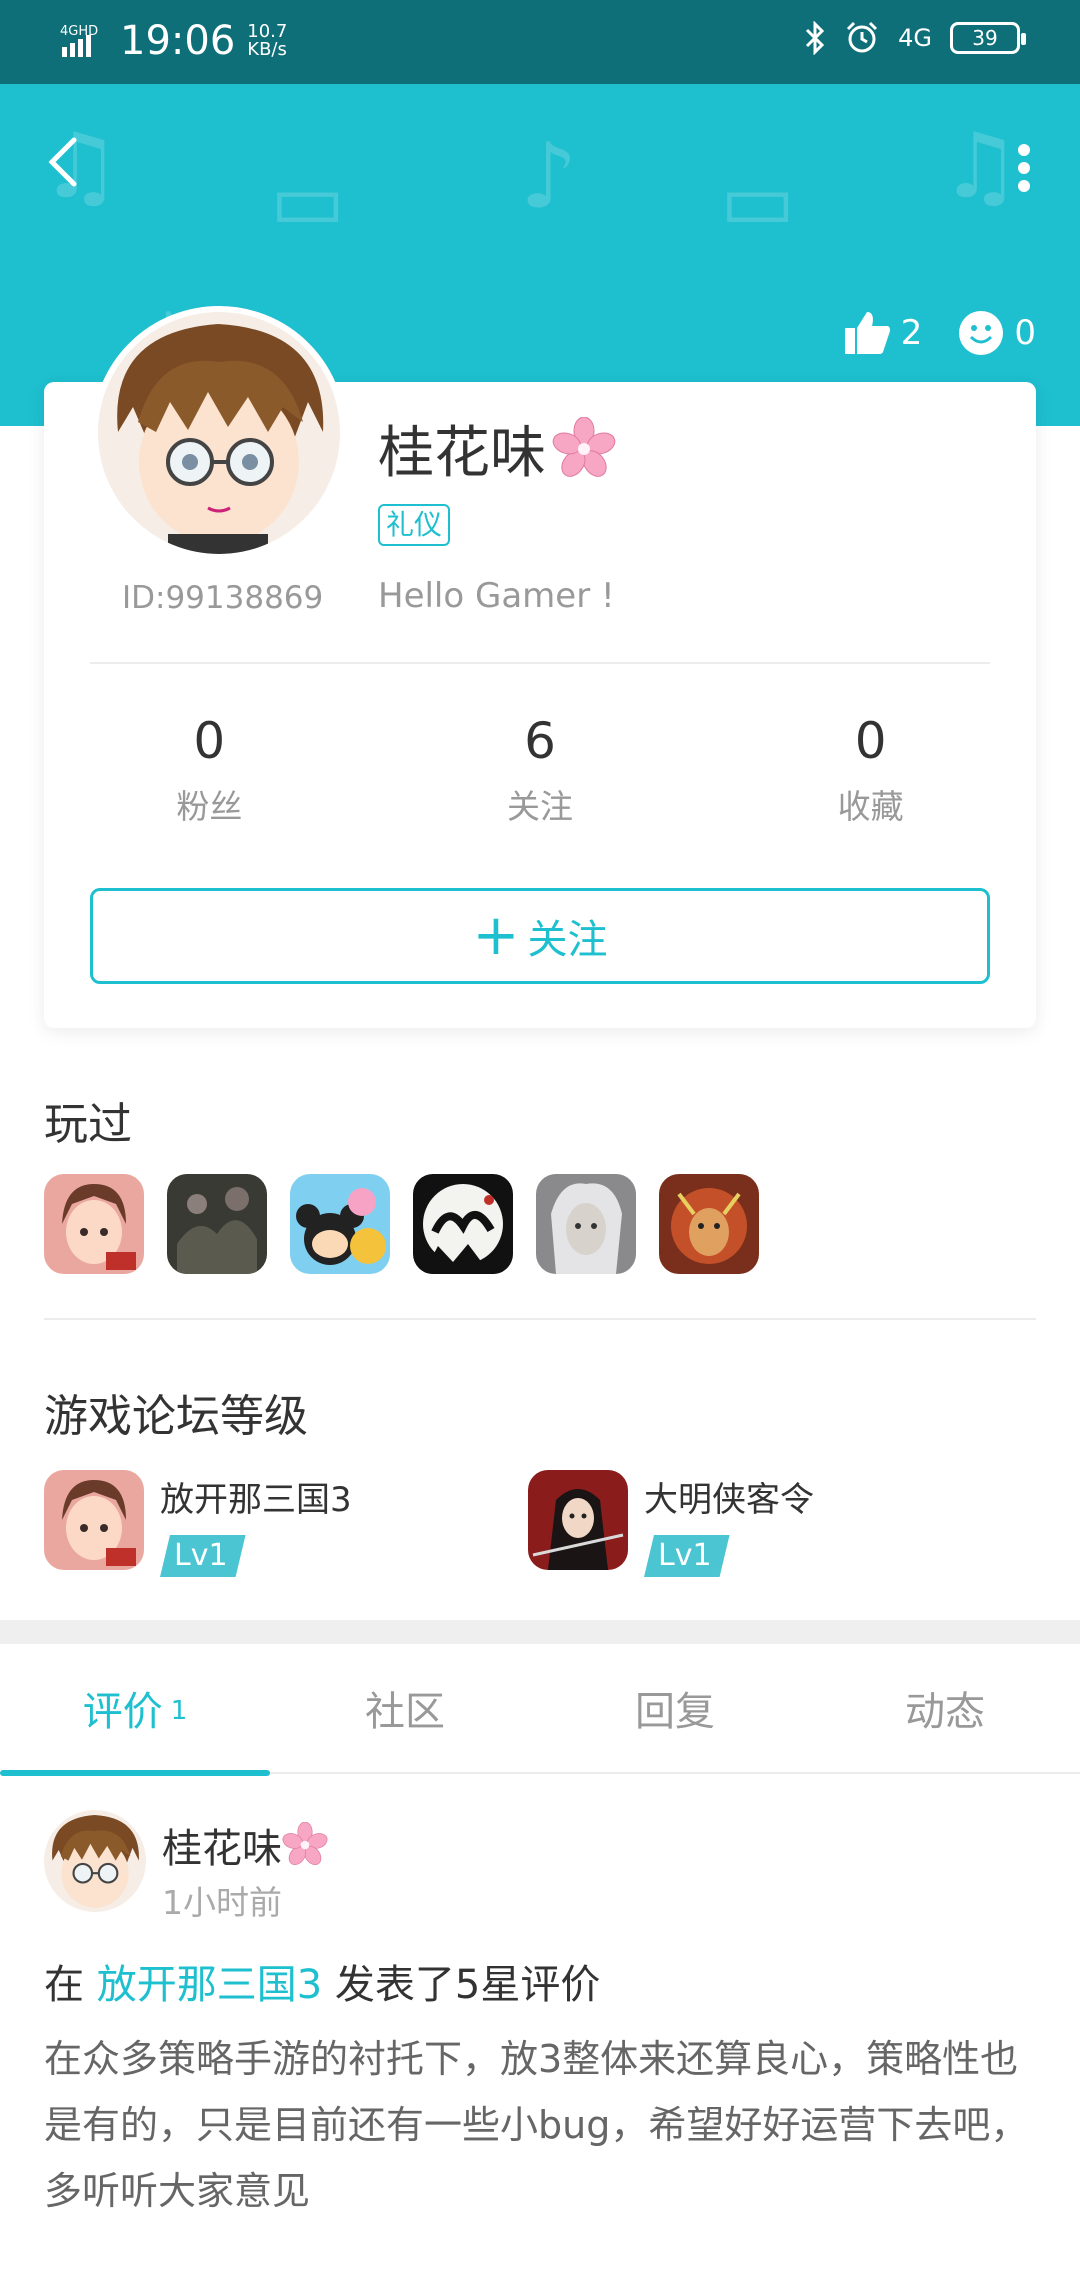 Image resolution: width=1080 pixels, height=2280 pixels. What do you see at coordinates (179, 1711) in the screenshot?
I see `tab-count: 1` at bounding box center [179, 1711].